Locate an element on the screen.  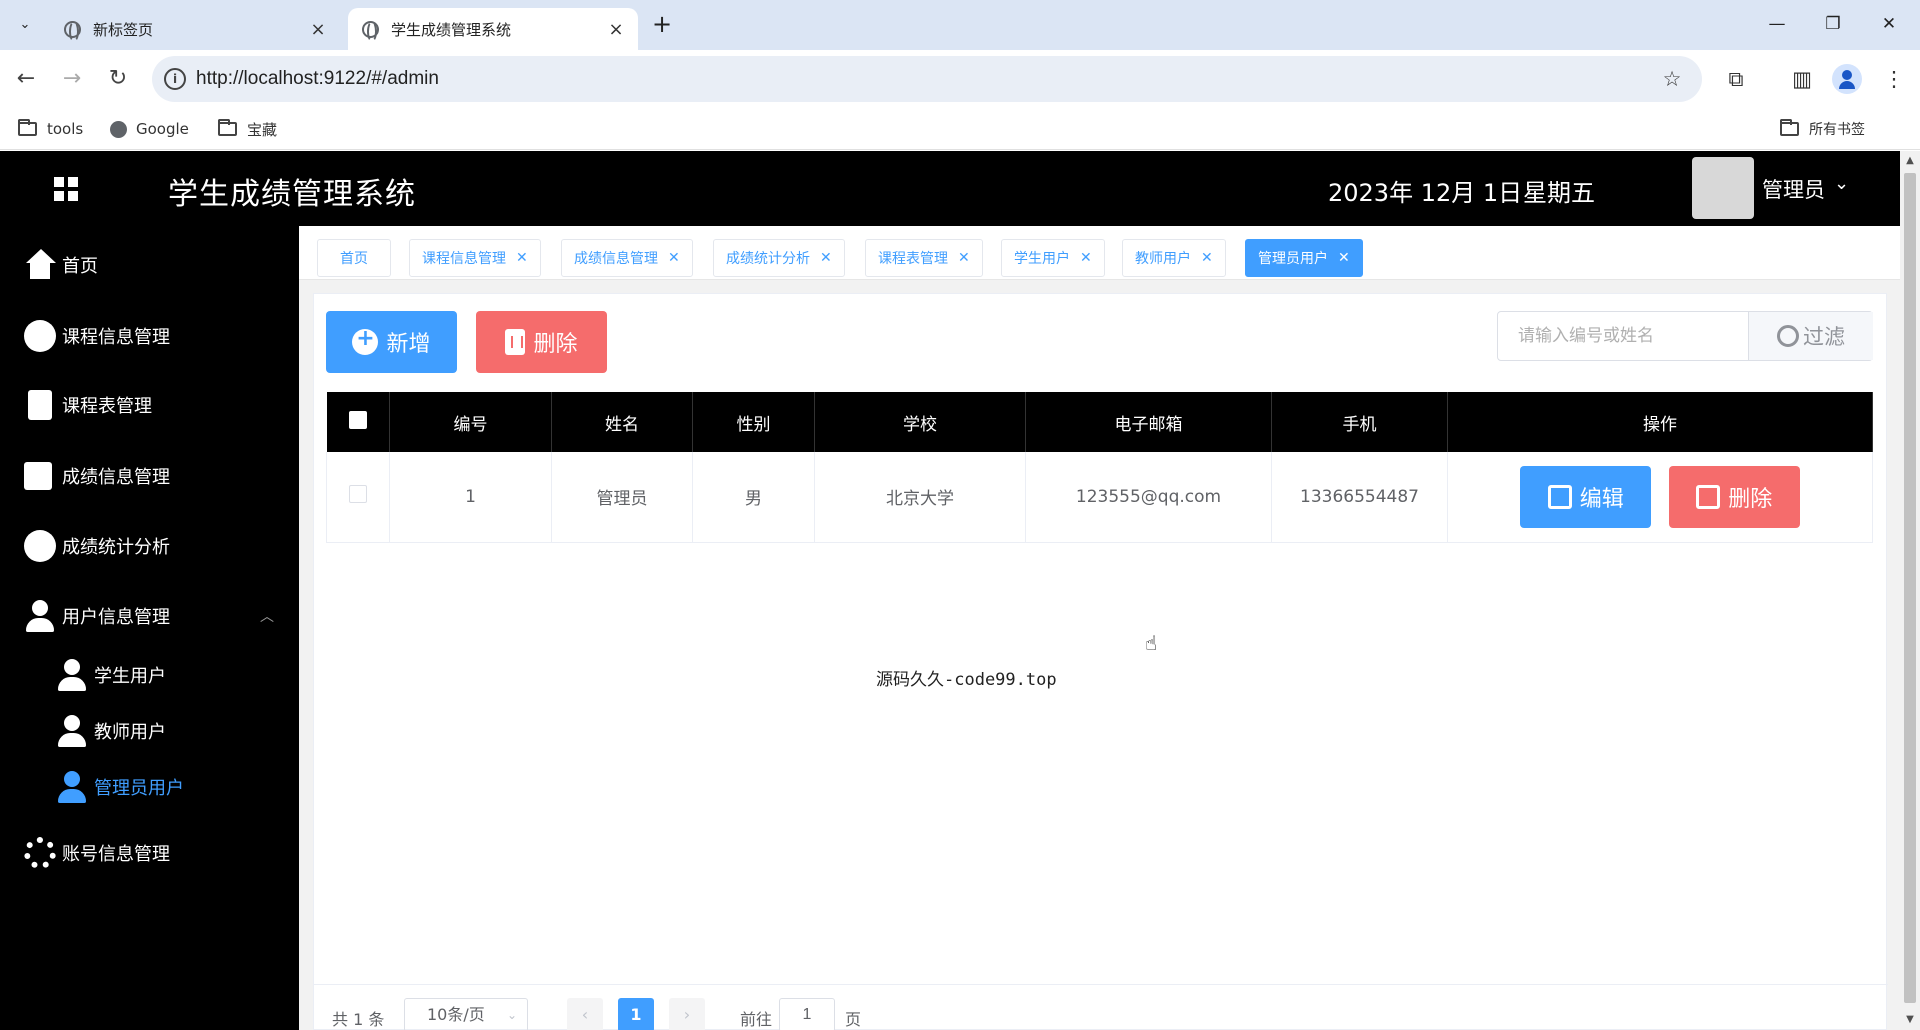
add-button: 新增 is located at coordinates (391, 342).